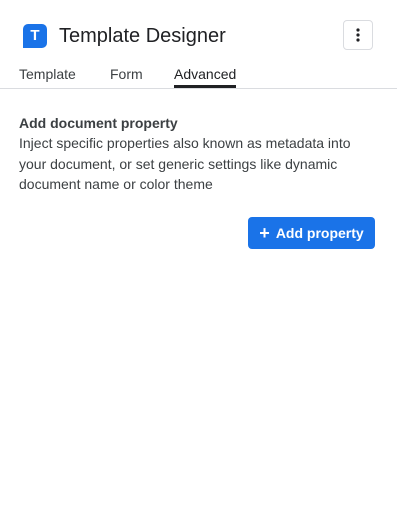  I want to click on tab-form: Form, so click(126, 74).